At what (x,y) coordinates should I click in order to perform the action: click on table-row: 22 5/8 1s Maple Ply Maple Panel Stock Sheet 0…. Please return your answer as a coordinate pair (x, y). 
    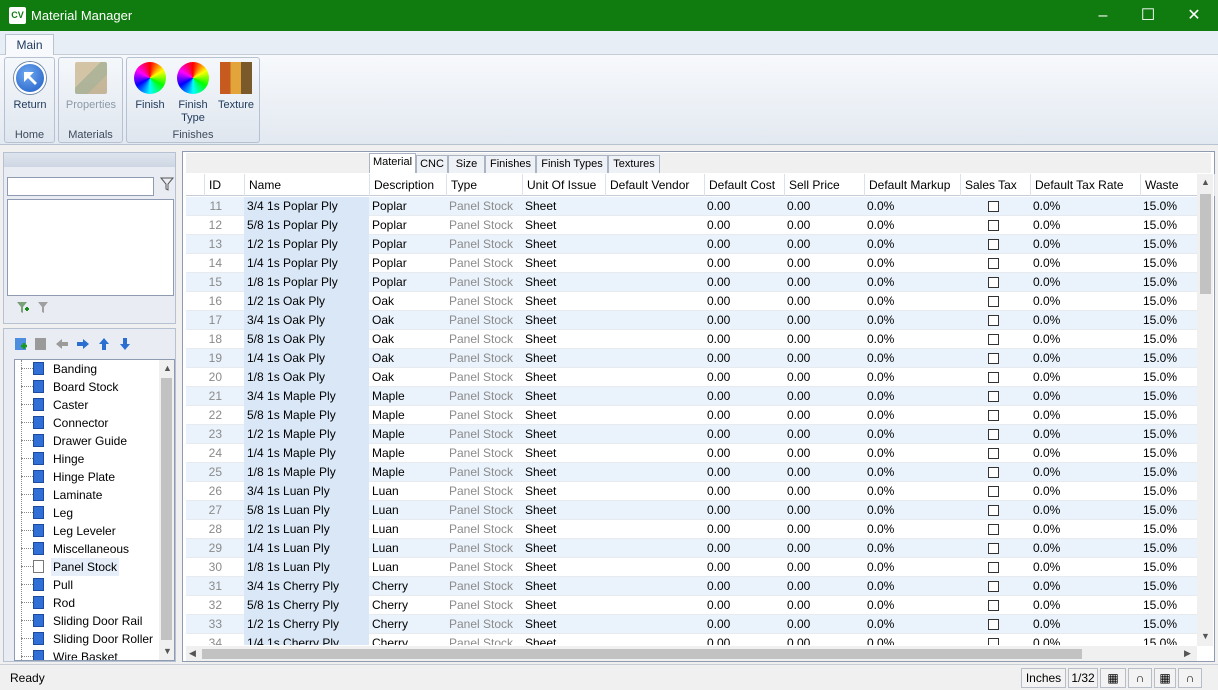
    Looking at the image, I should click on (691, 415).